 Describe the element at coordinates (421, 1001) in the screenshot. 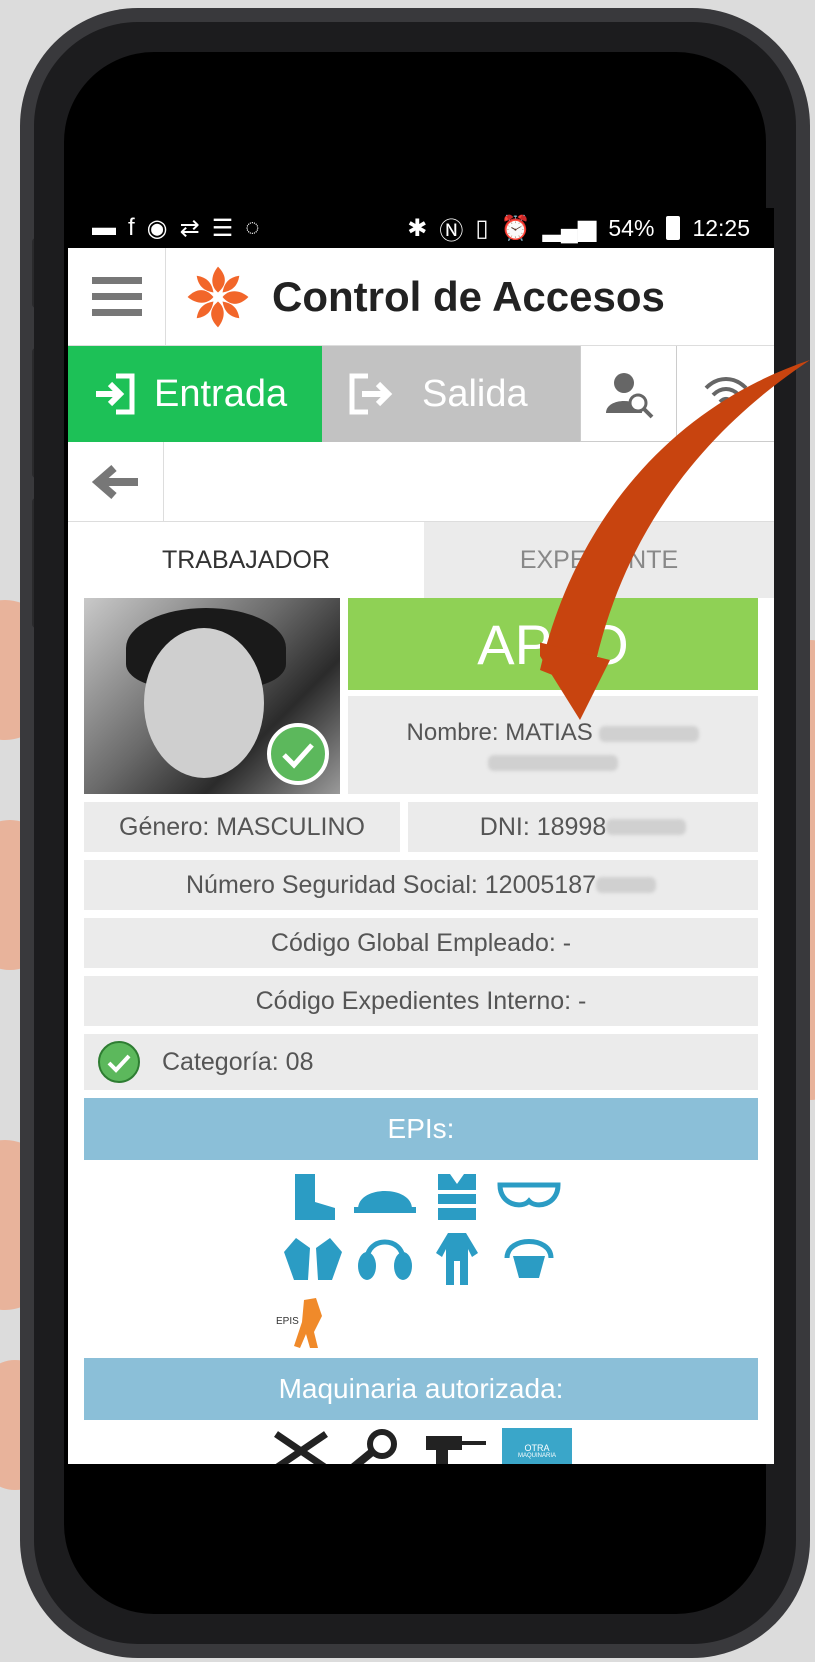

I see `internal-code-field: Código Expedientes Interno: -` at that location.